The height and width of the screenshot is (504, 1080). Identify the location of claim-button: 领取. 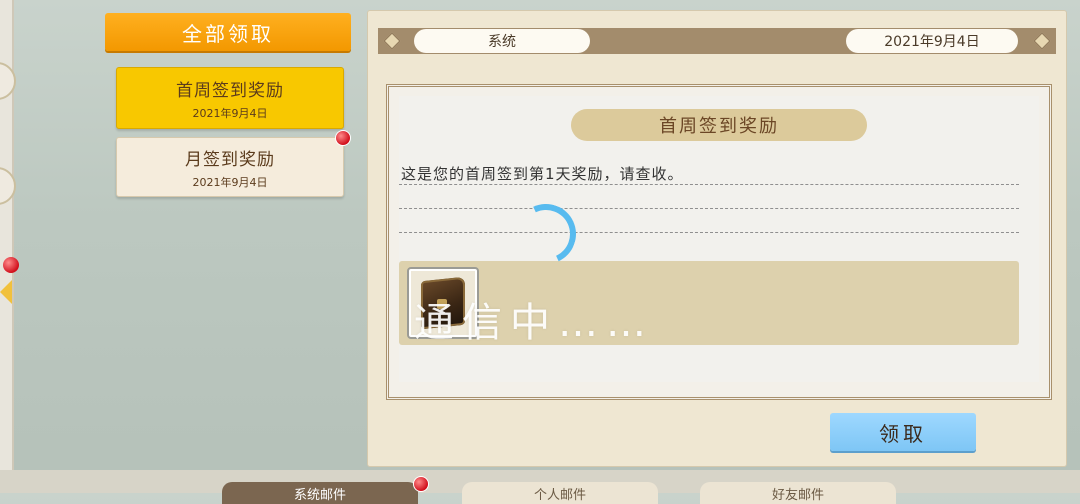
(903, 432).